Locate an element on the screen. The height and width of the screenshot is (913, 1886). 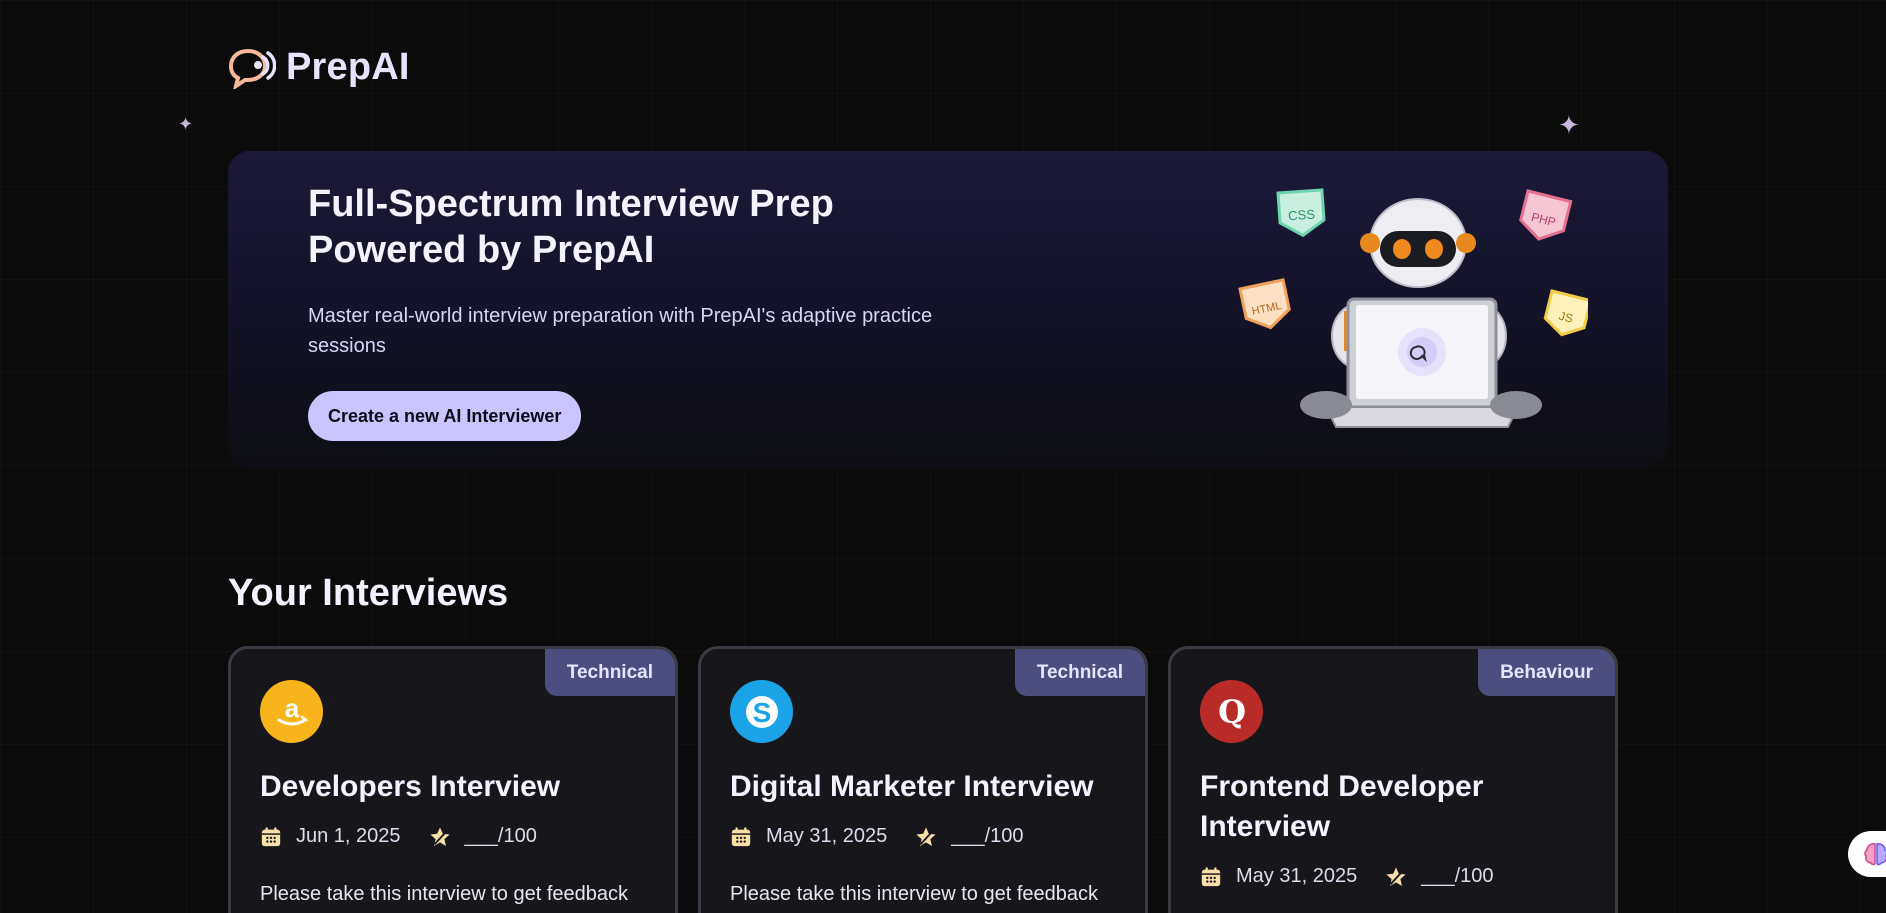
interview-date: Jun 1, 2025 is located at coordinates (348, 836).